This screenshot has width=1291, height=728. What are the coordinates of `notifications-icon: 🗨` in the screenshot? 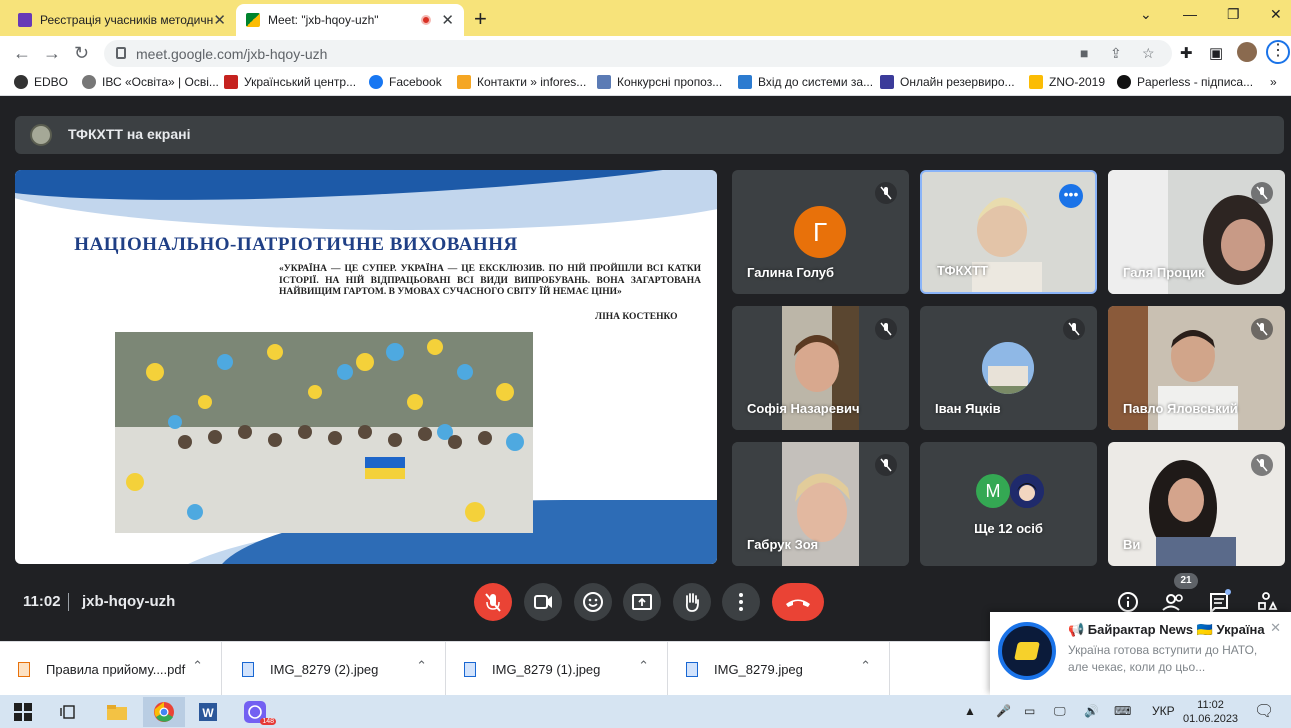 It's located at (1264, 711).